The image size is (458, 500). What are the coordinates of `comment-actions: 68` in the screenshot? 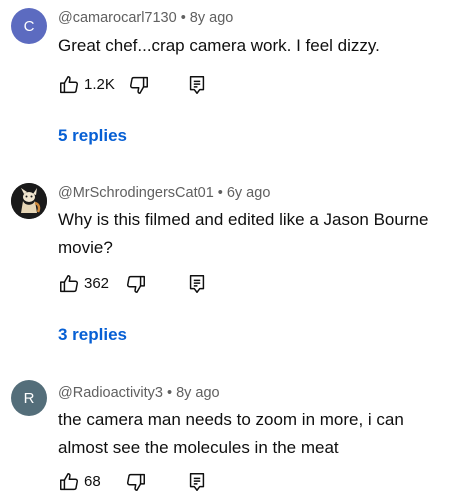 It's located at (158, 483).